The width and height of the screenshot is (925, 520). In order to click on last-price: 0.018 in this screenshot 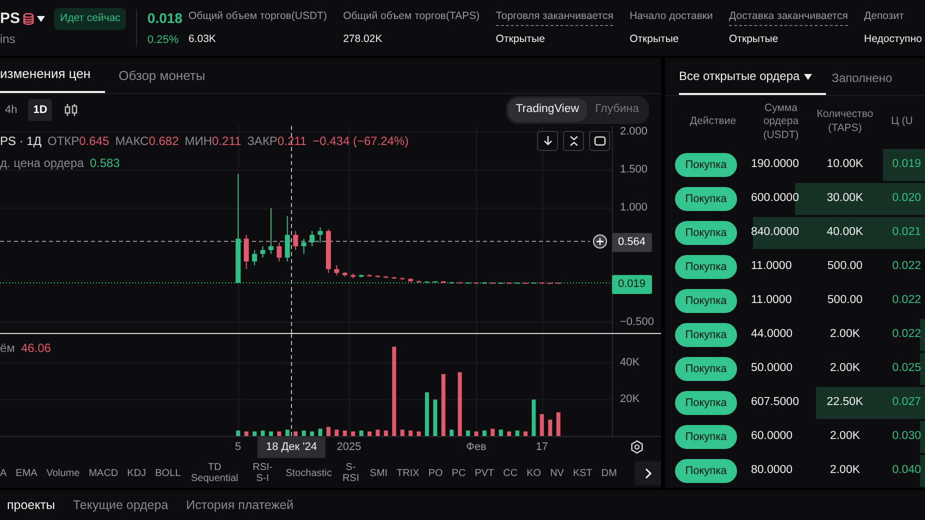, I will do `click(164, 18)`.